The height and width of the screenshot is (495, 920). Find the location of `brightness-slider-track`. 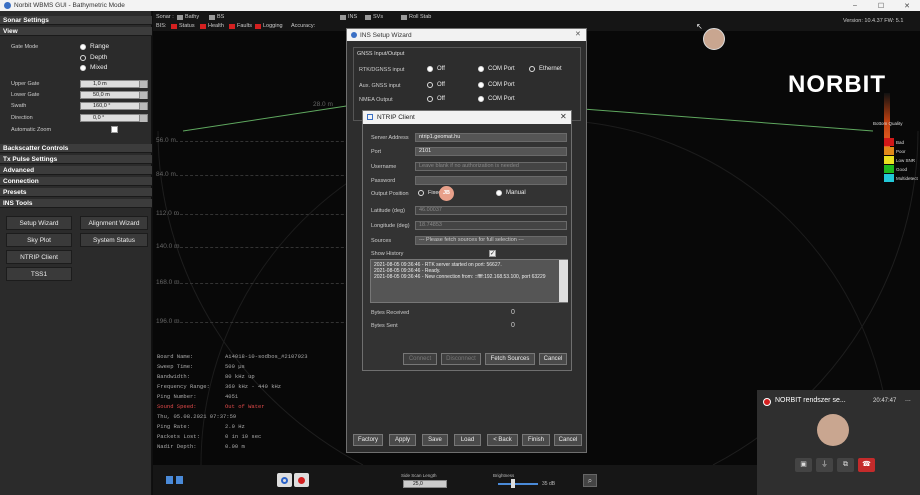

brightness-slider-track is located at coordinates (518, 484).